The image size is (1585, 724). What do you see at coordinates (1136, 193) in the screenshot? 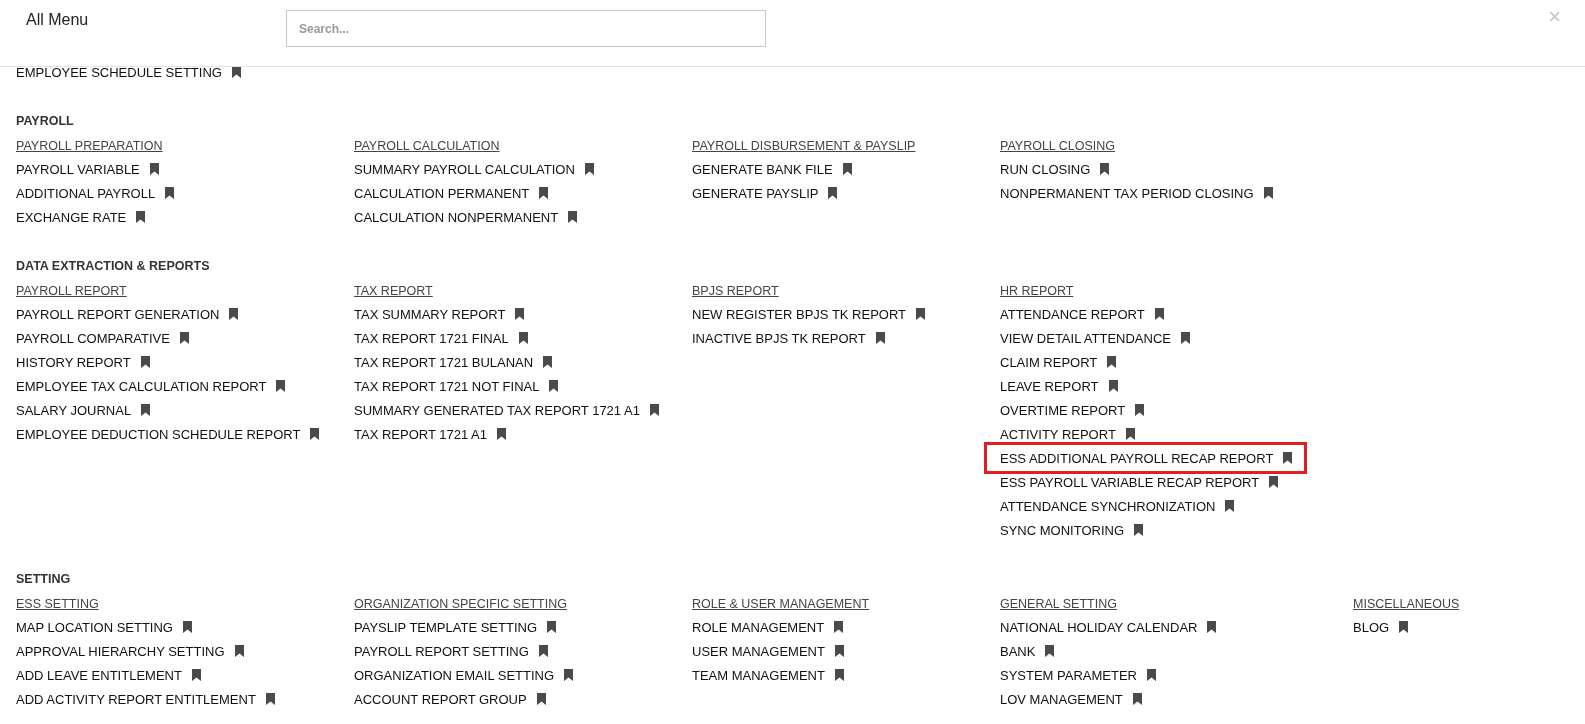
I see `menu-item: NONPERMANENT TAX PERIOD CLOSING` at bounding box center [1136, 193].